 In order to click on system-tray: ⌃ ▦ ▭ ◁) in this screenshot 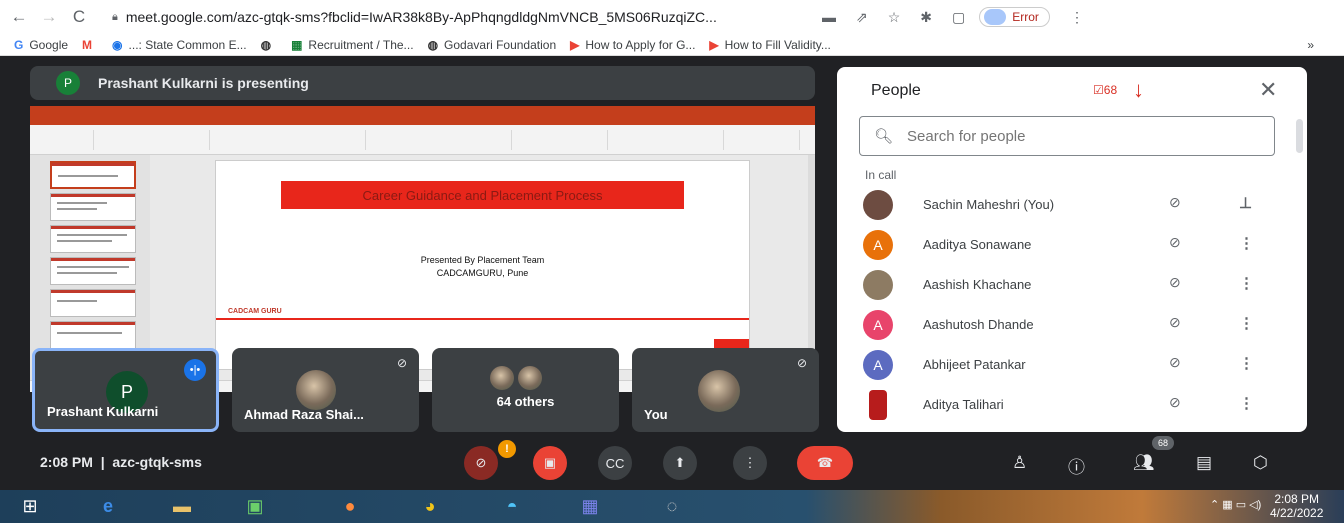, I will do `click(1235, 504)`.